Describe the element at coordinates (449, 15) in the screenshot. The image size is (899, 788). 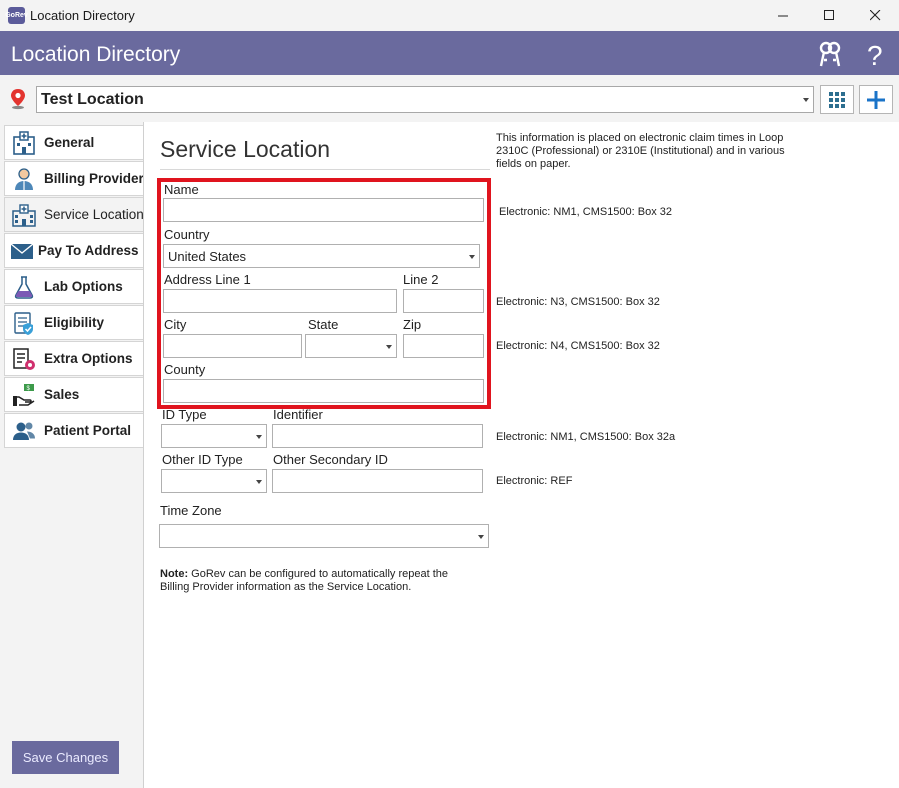
I see `window-titlebar: GoRev Location Directory` at that location.